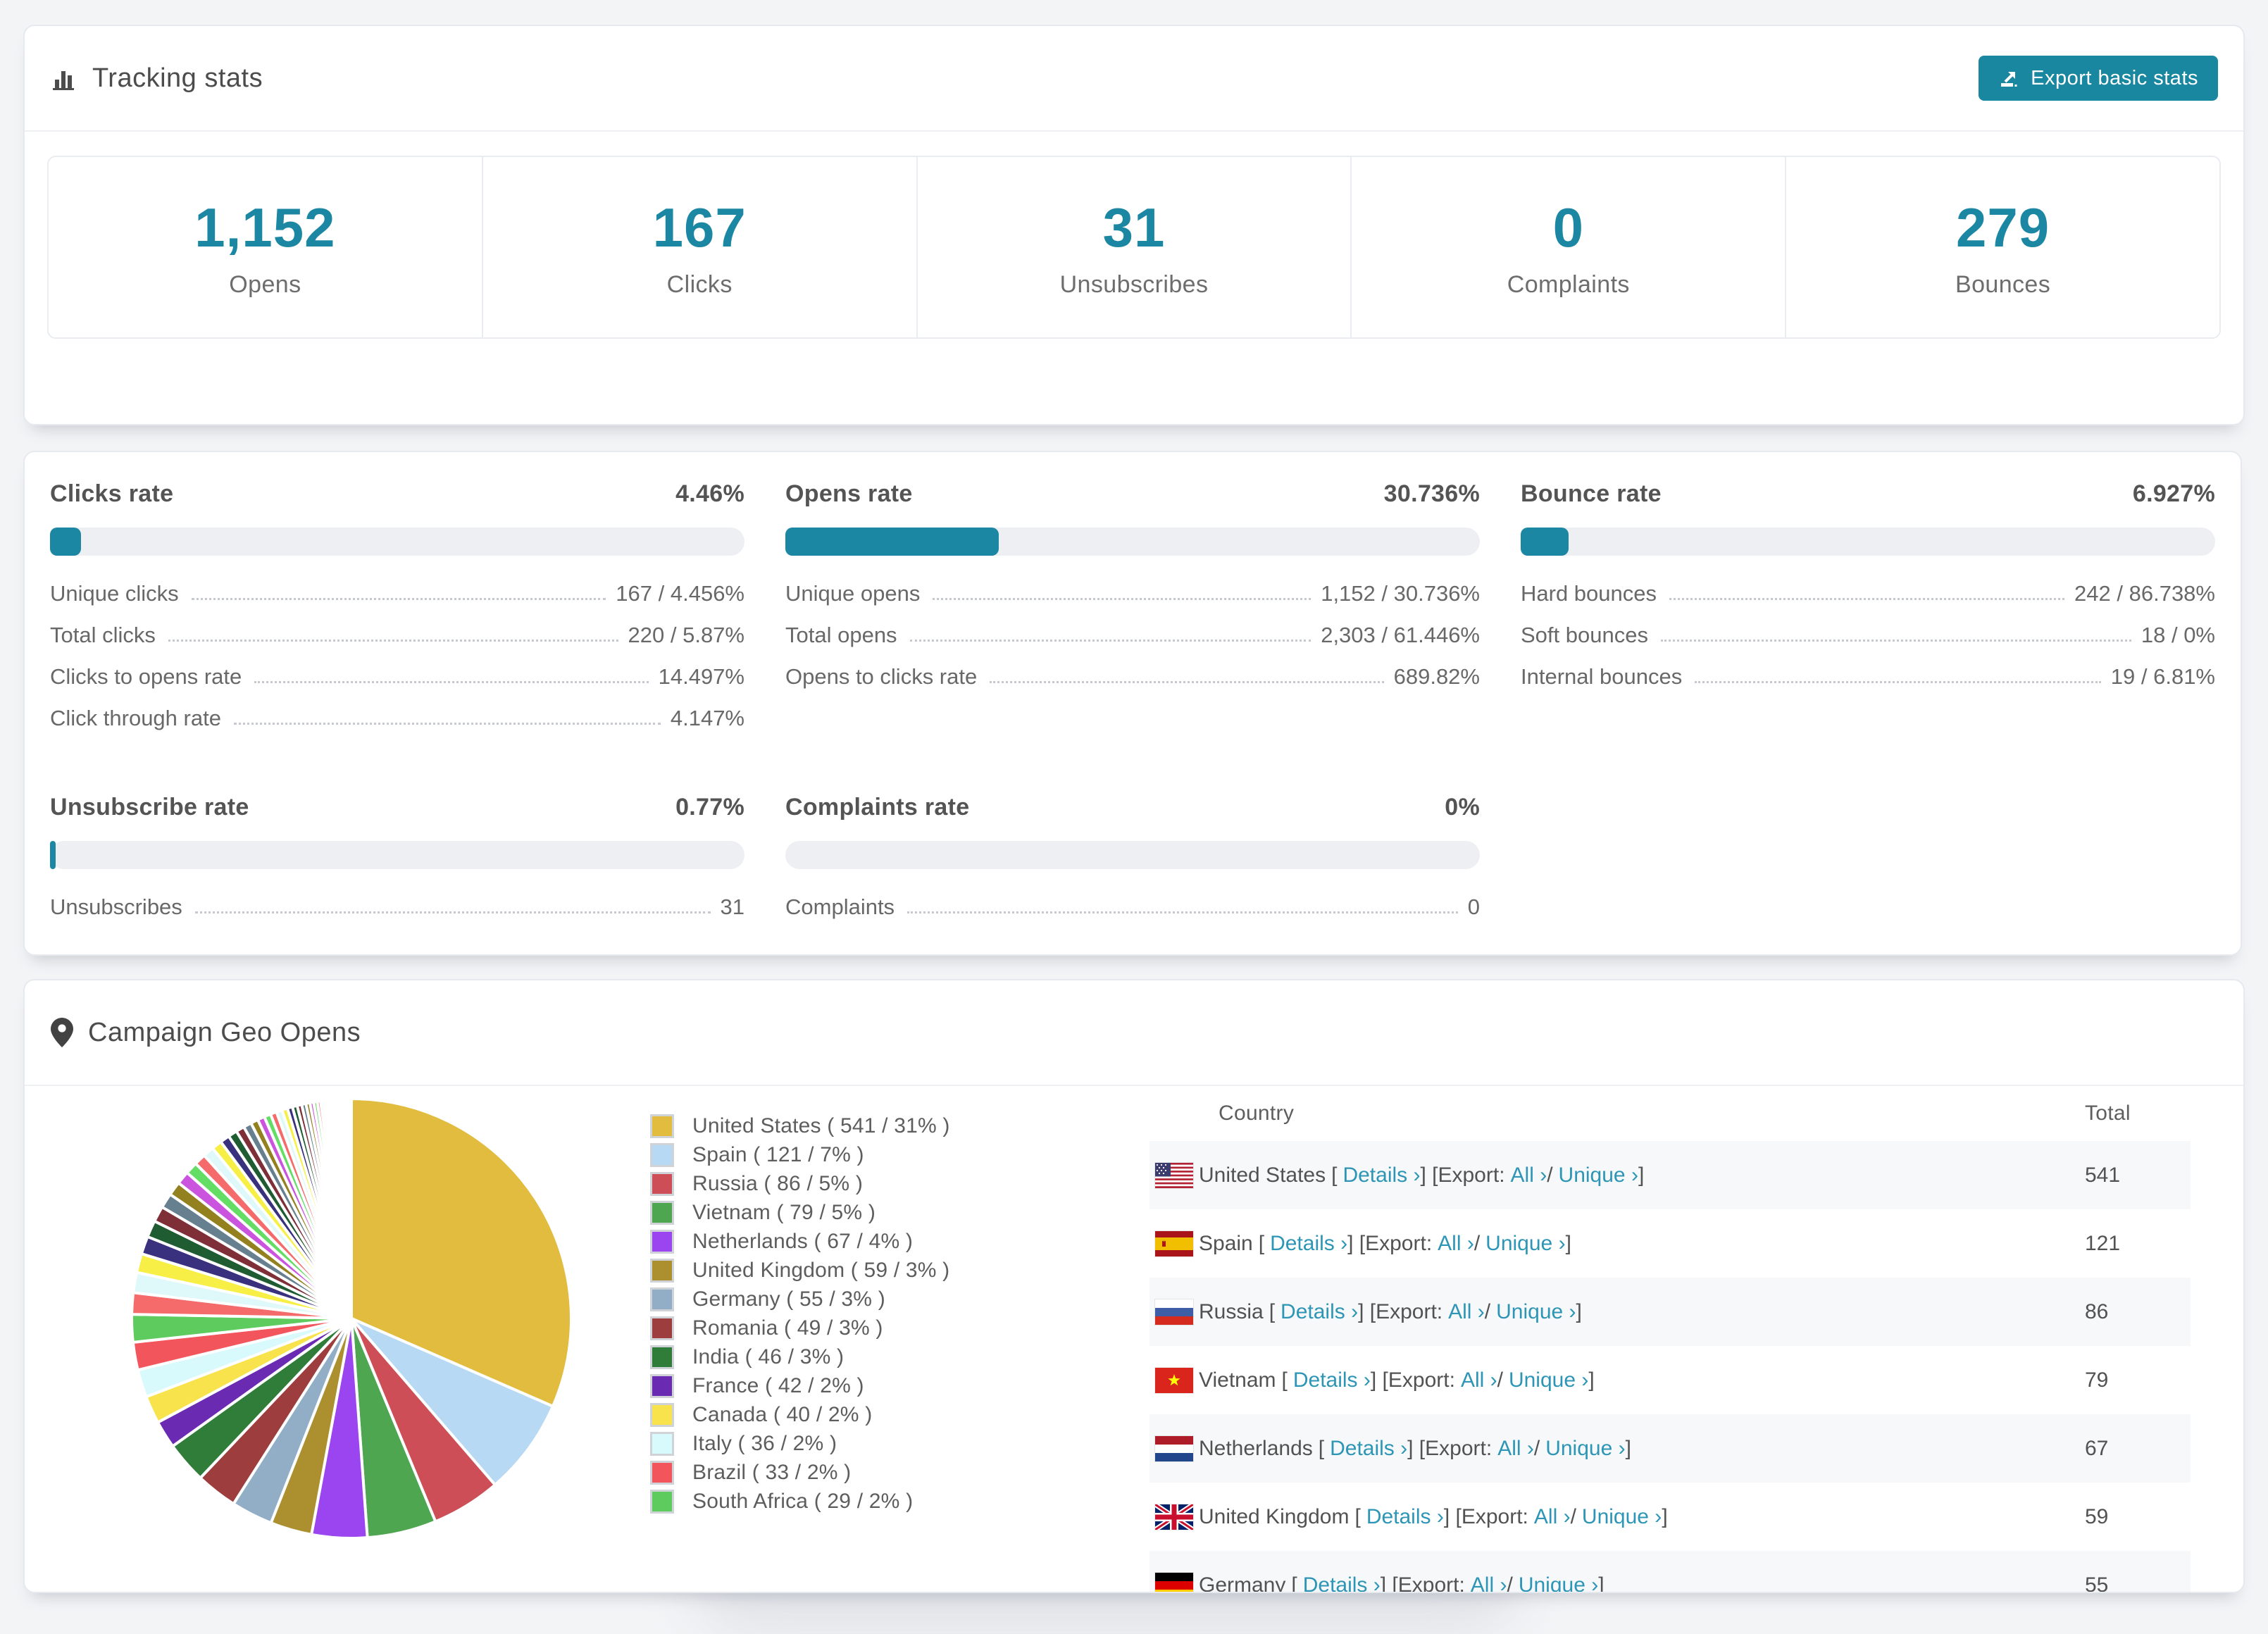  Describe the element at coordinates (849, 493) in the screenshot. I see `rate-title: Opens rate` at that location.